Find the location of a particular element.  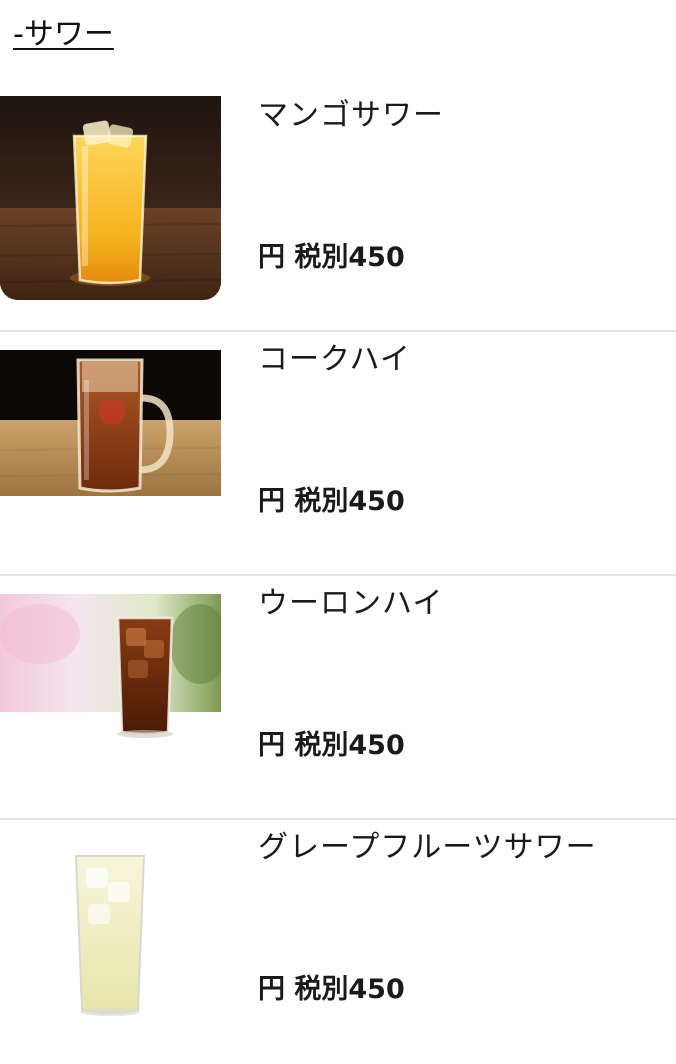

menu-item-name: コークハイ is located at coordinates (334, 359).